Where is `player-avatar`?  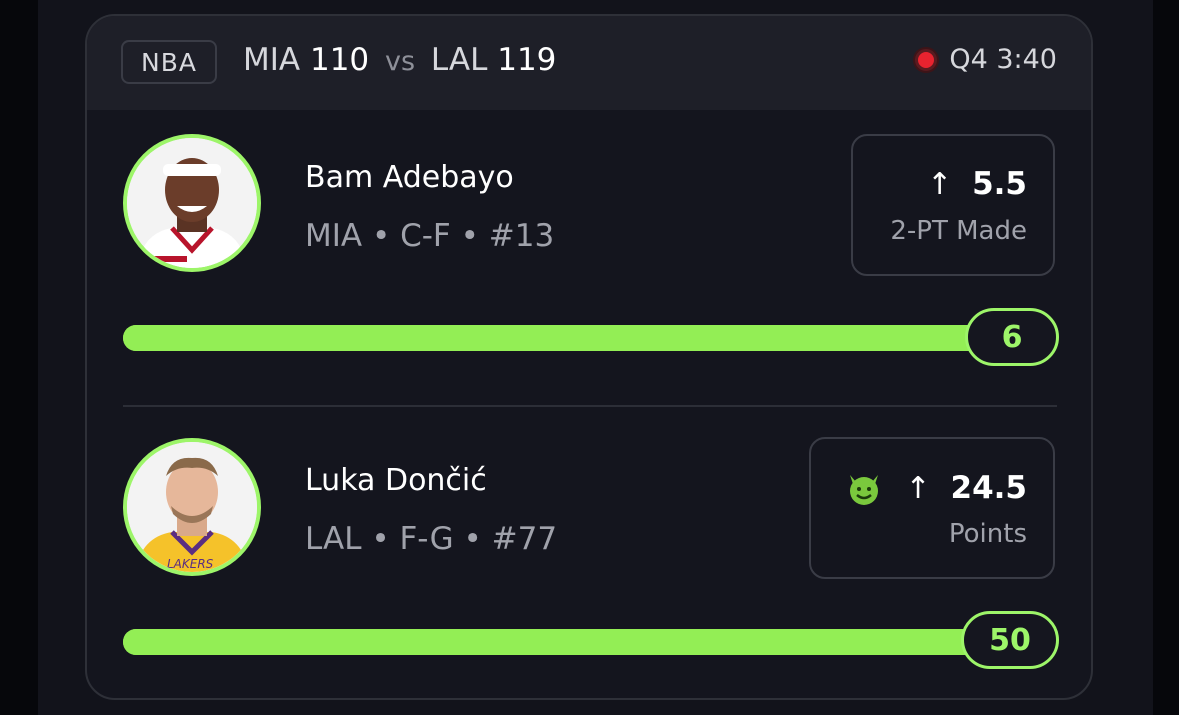 player-avatar is located at coordinates (192, 203).